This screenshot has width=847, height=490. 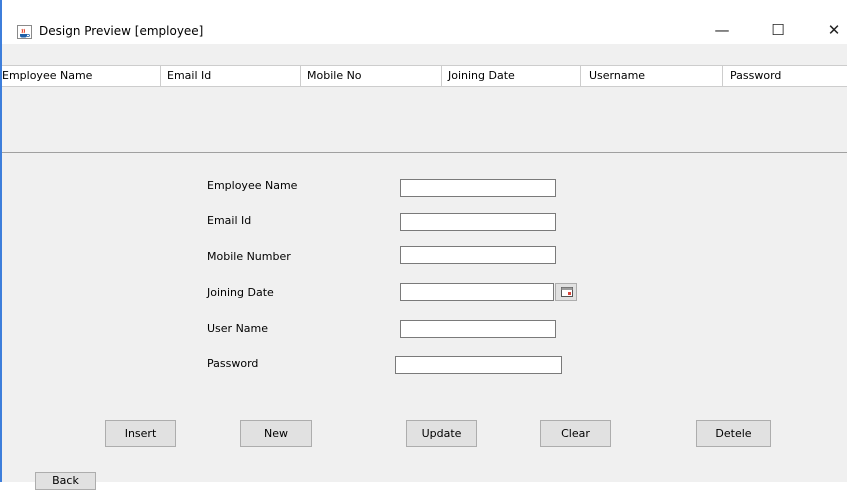 What do you see at coordinates (240, 292) in the screenshot?
I see `joining-date-label: Joining Date` at bounding box center [240, 292].